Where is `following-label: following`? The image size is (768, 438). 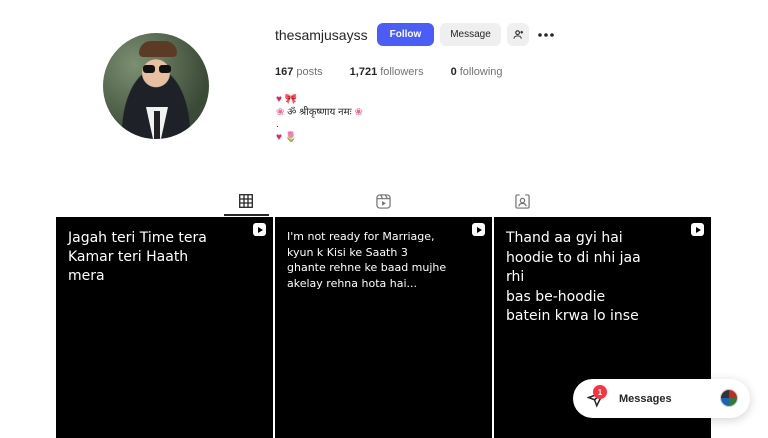 following-label: following is located at coordinates (481, 72).